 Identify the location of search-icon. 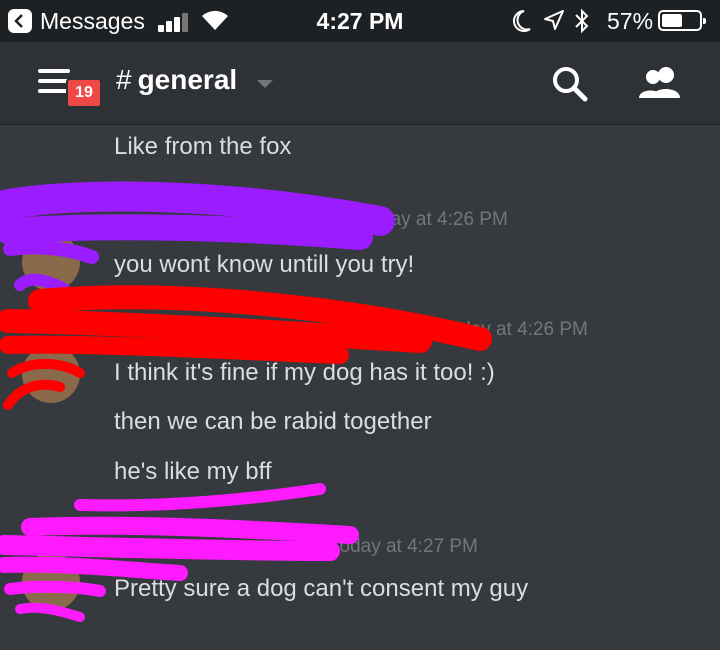
(570, 84).